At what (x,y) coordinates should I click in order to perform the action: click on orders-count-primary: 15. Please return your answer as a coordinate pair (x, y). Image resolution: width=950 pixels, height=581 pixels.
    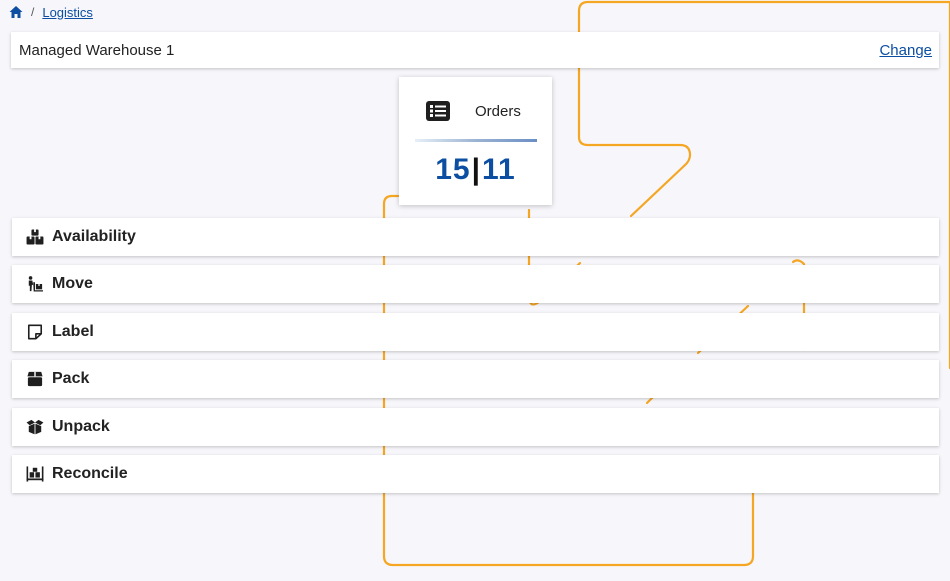
    Looking at the image, I should click on (453, 169).